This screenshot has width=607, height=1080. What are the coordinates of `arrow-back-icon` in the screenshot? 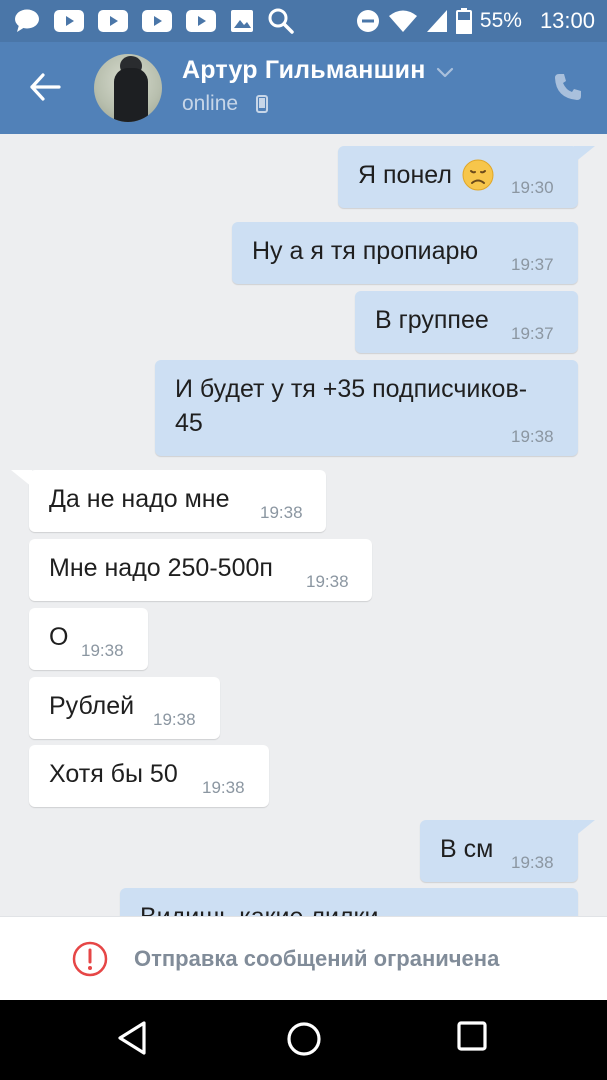 It's located at (48, 87).